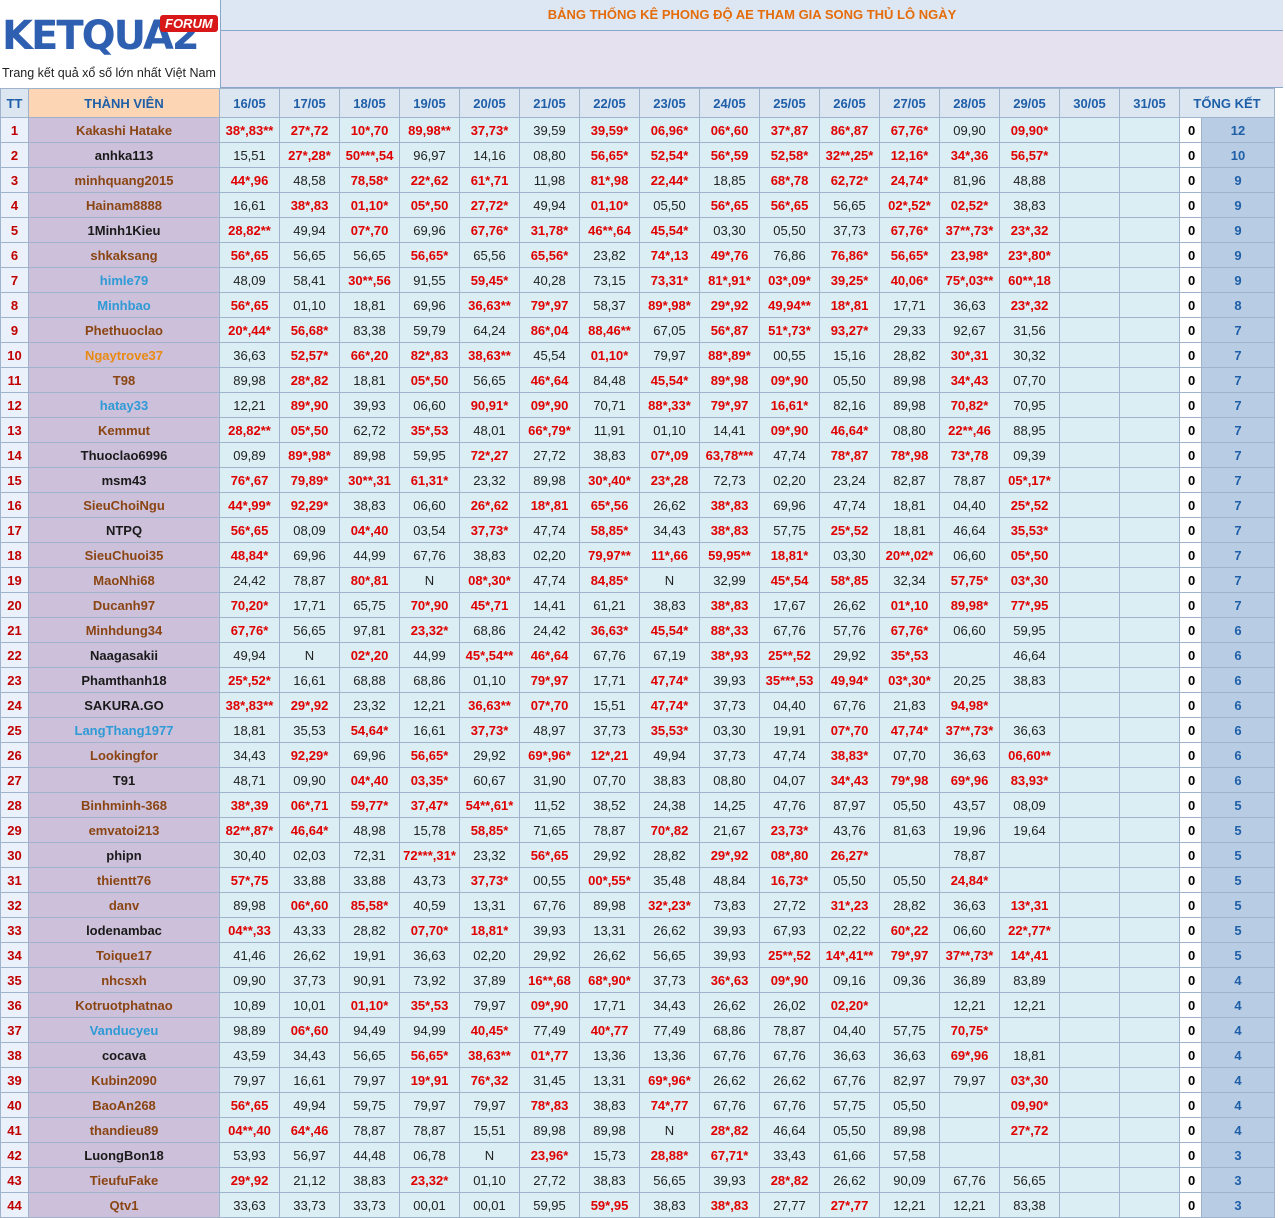  I want to click on member-name: Naagasakii, so click(124, 655).